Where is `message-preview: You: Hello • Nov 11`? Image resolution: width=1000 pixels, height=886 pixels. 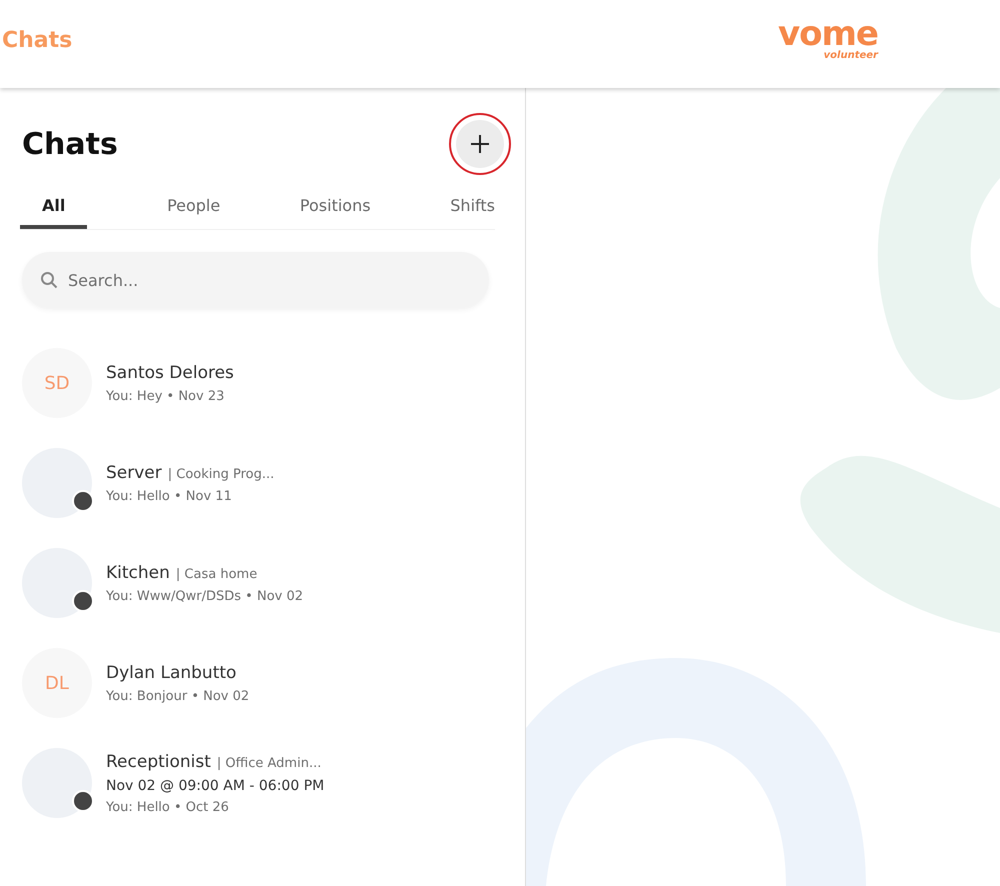
message-preview: You: Hello • Nov 11 is located at coordinates (169, 496).